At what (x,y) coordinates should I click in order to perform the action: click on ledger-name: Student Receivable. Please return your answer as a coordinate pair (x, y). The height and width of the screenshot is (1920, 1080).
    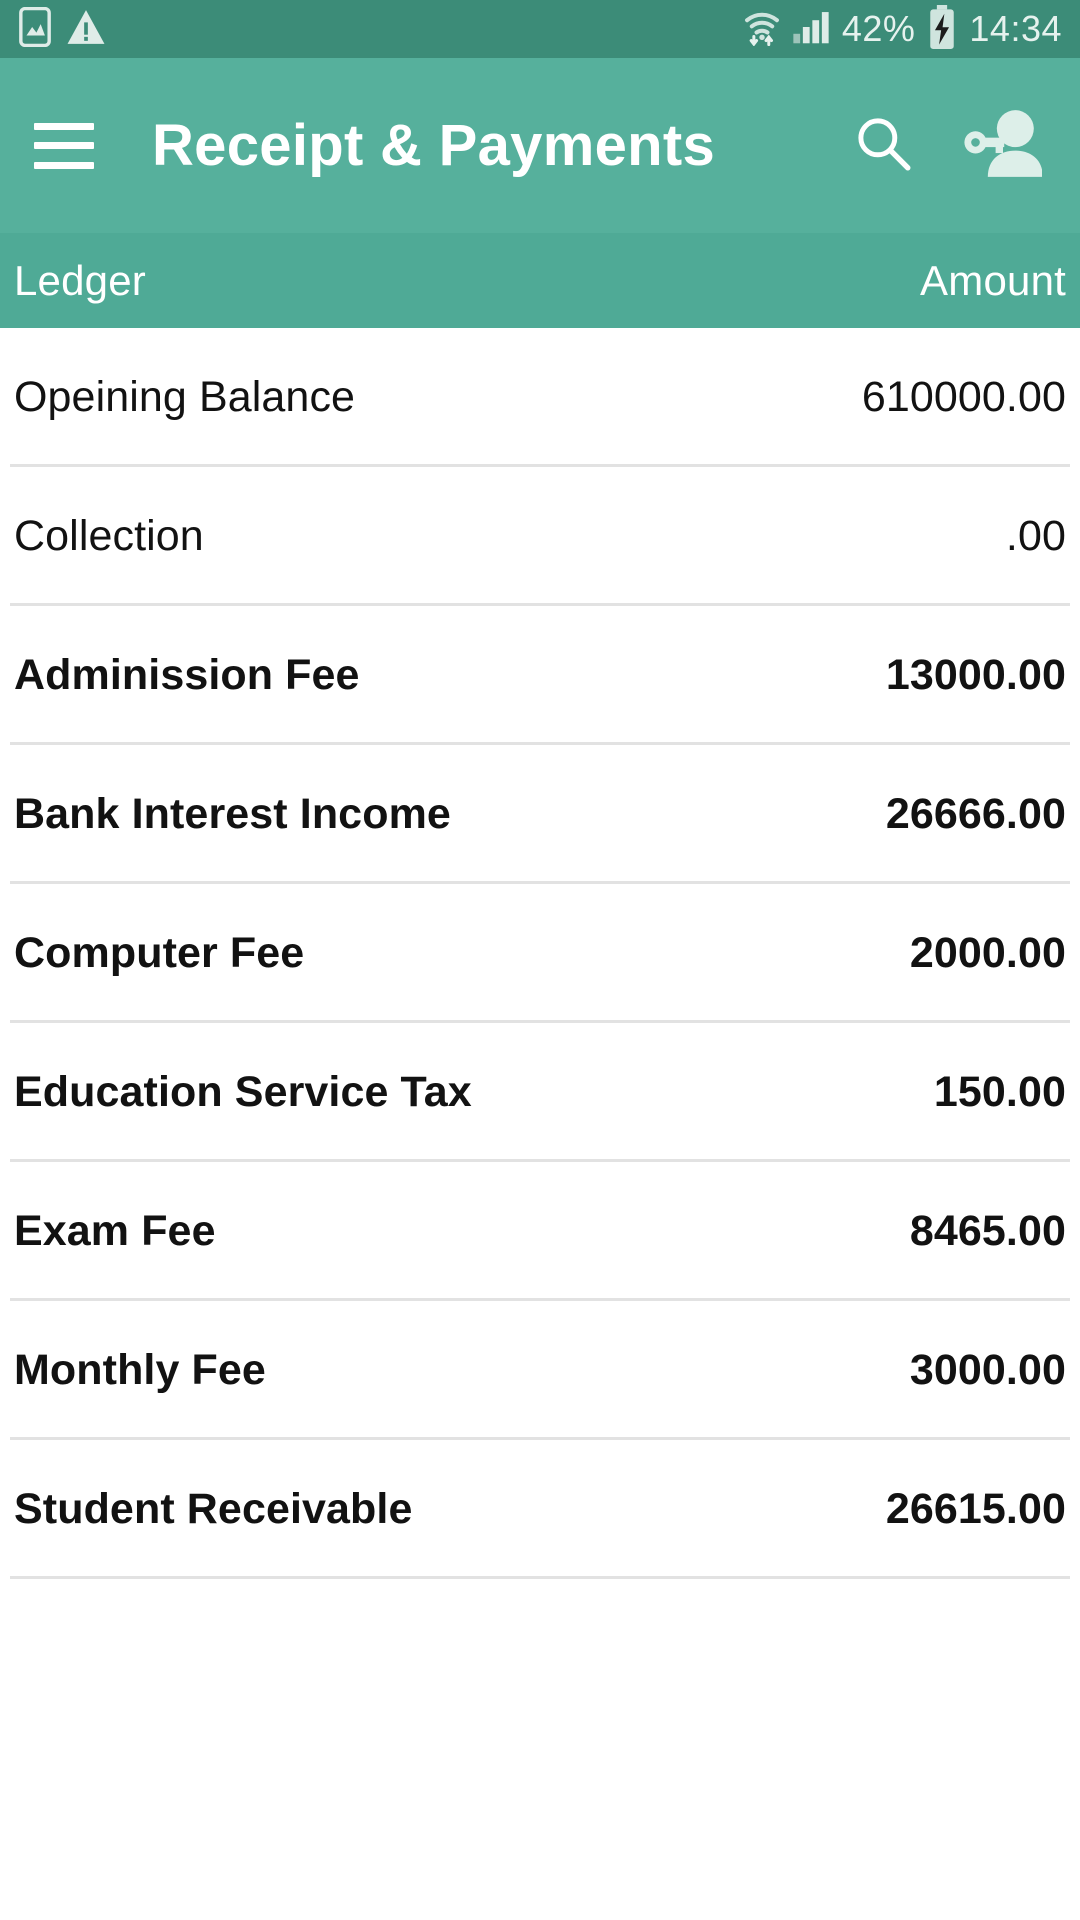
    Looking at the image, I should click on (213, 1509).